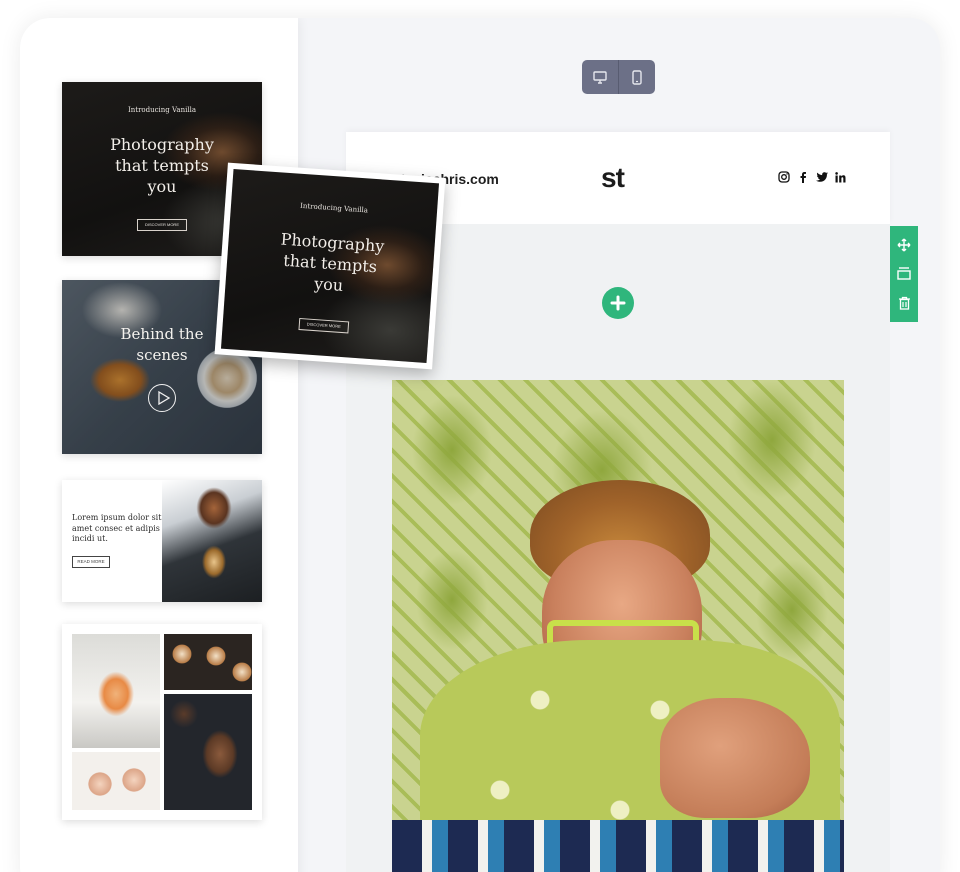 The width and height of the screenshot is (960, 872). Describe the element at coordinates (162, 225) in the screenshot. I see `discover-more-button: DISCOVER MORE` at that location.